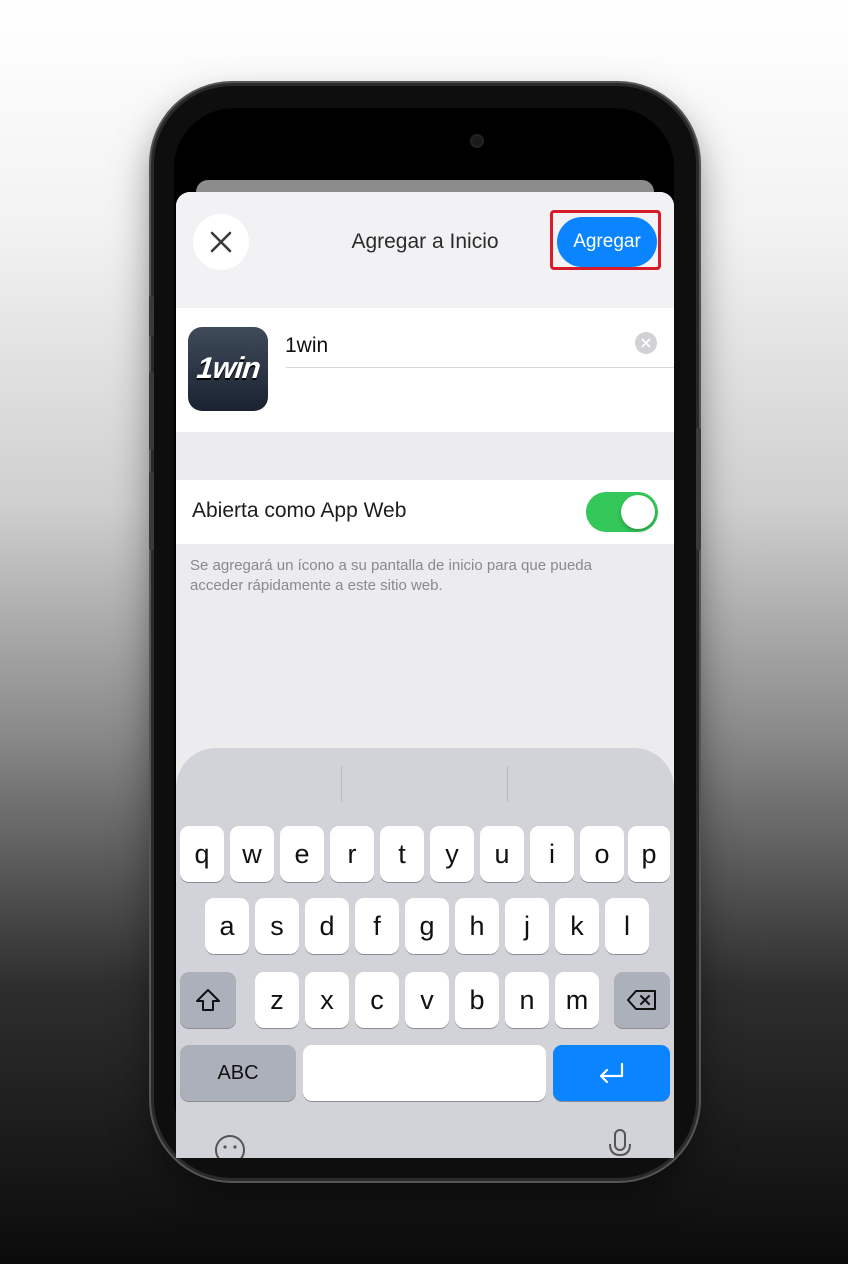 Image resolution: width=848 pixels, height=1264 pixels. Describe the element at coordinates (424, 1073) in the screenshot. I see `space-key` at that location.